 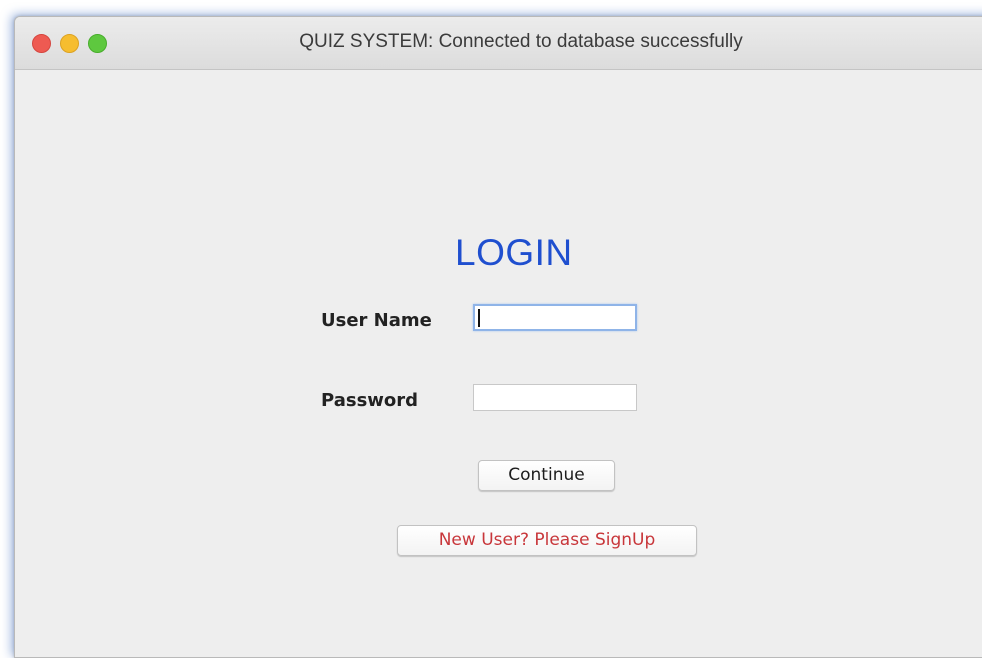 I want to click on username-label: User Name, so click(x=376, y=320).